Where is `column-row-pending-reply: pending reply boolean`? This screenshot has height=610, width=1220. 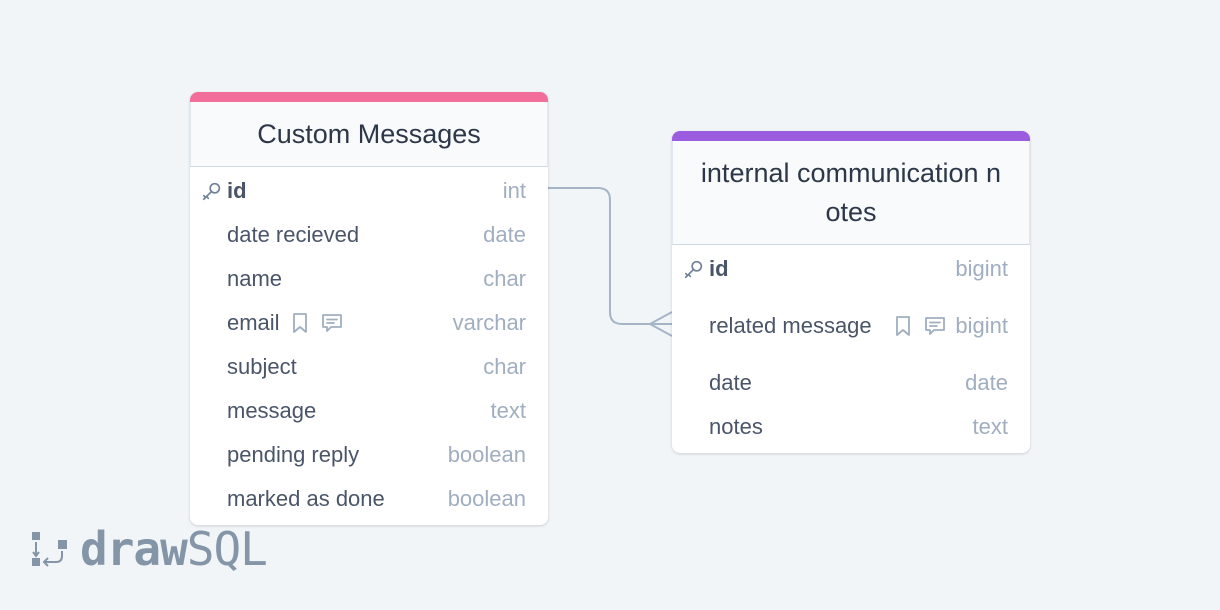 column-row-pending-reply: pending reply boolean is located at coordinates (369, 455).